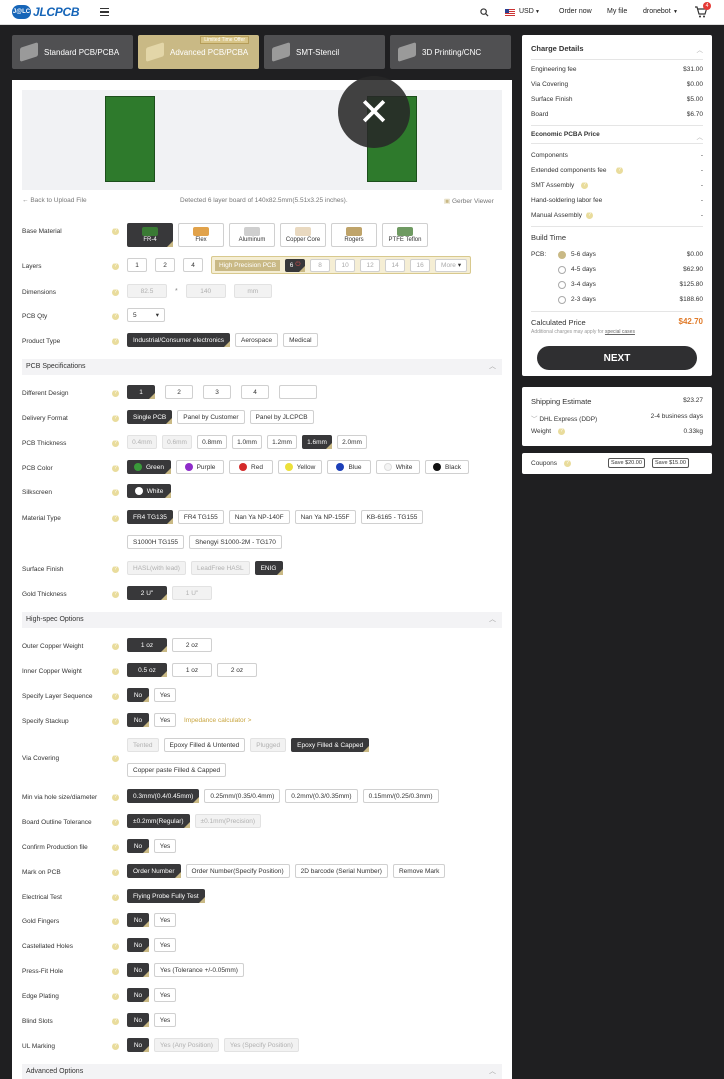 The image size is (724, 1079). I want to click on thickness-option: 2.0mm, so click(352, 442).